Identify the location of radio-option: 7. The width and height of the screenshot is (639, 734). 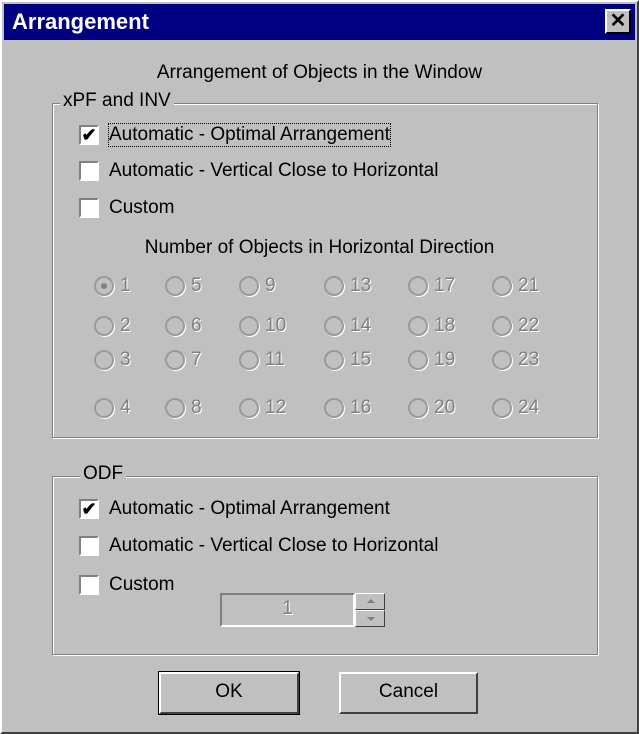
(183, 360).